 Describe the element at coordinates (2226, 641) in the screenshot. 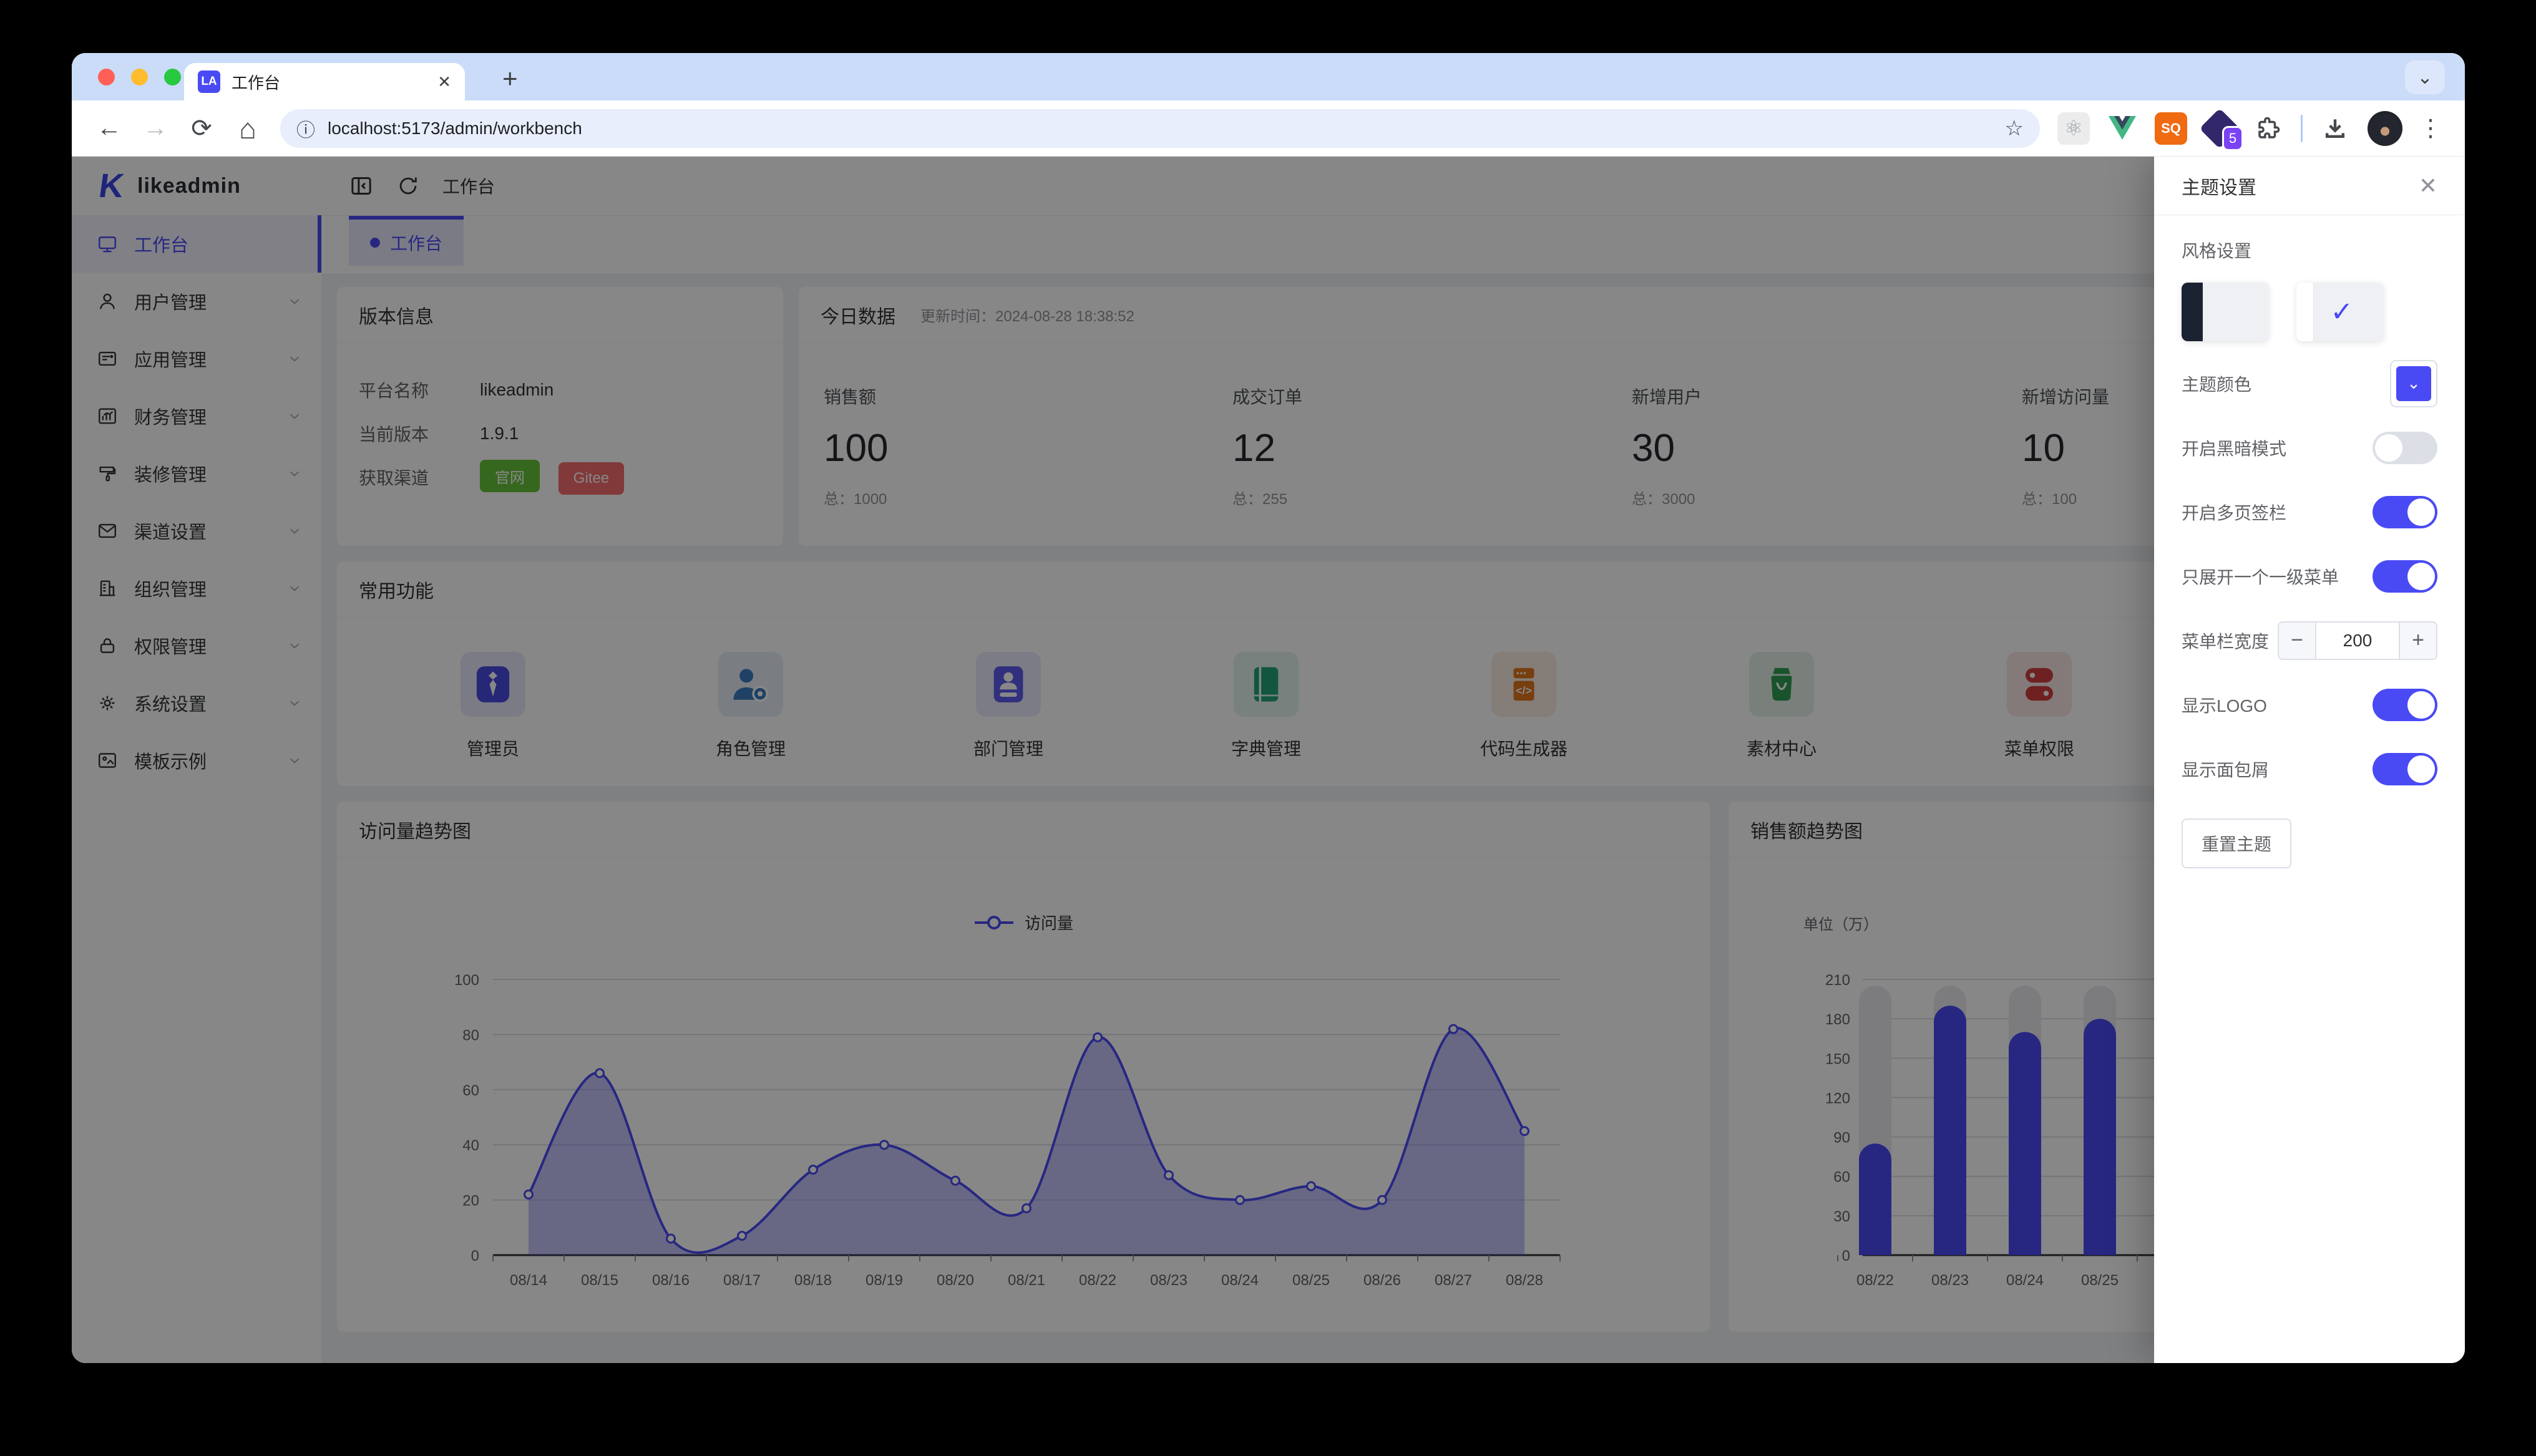

I see `drawer-row-label: 菜单栏宽度` at that location.